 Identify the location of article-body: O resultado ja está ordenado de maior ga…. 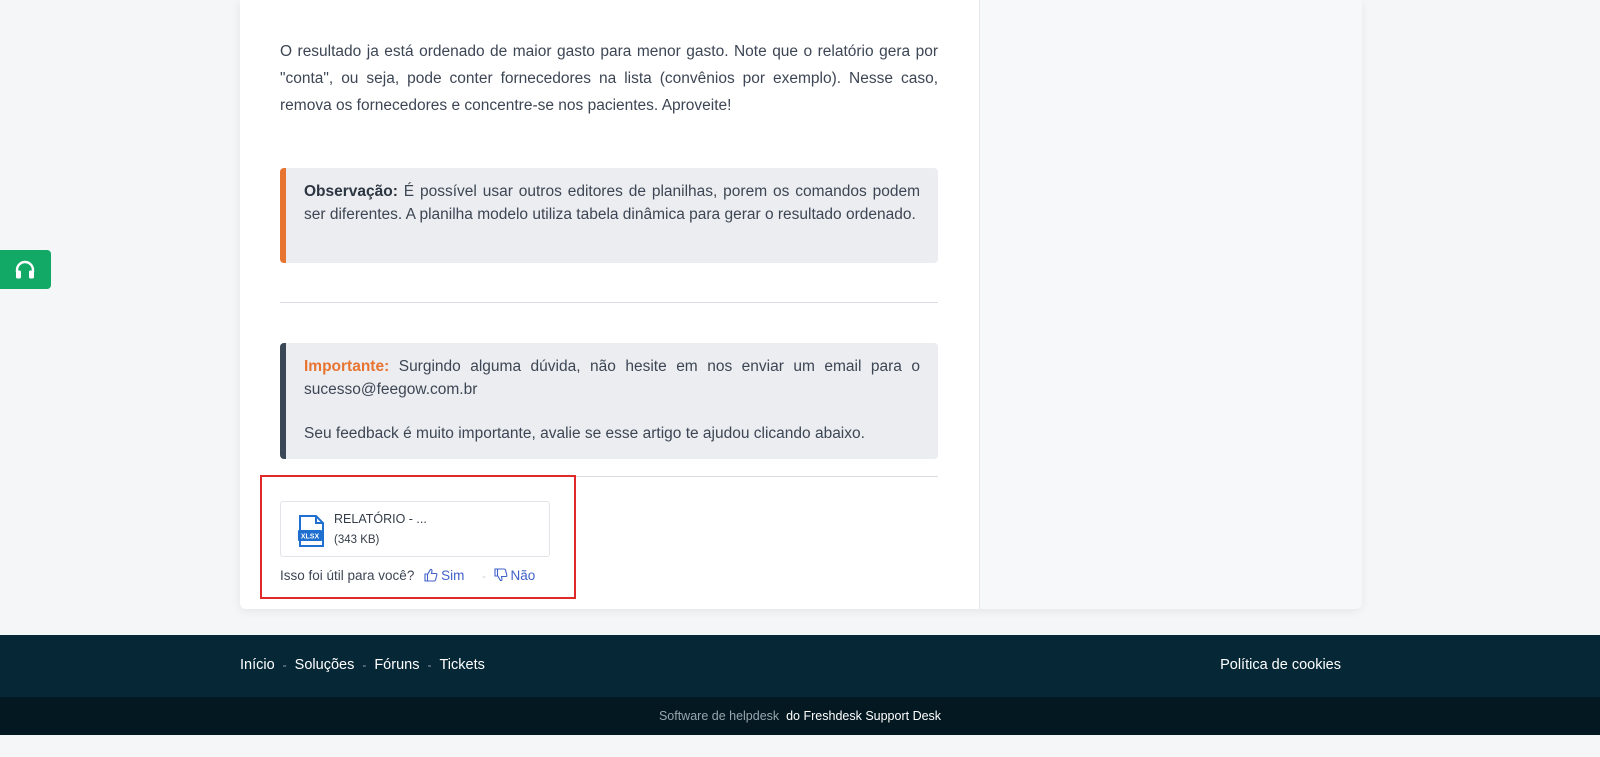
(609, 78).